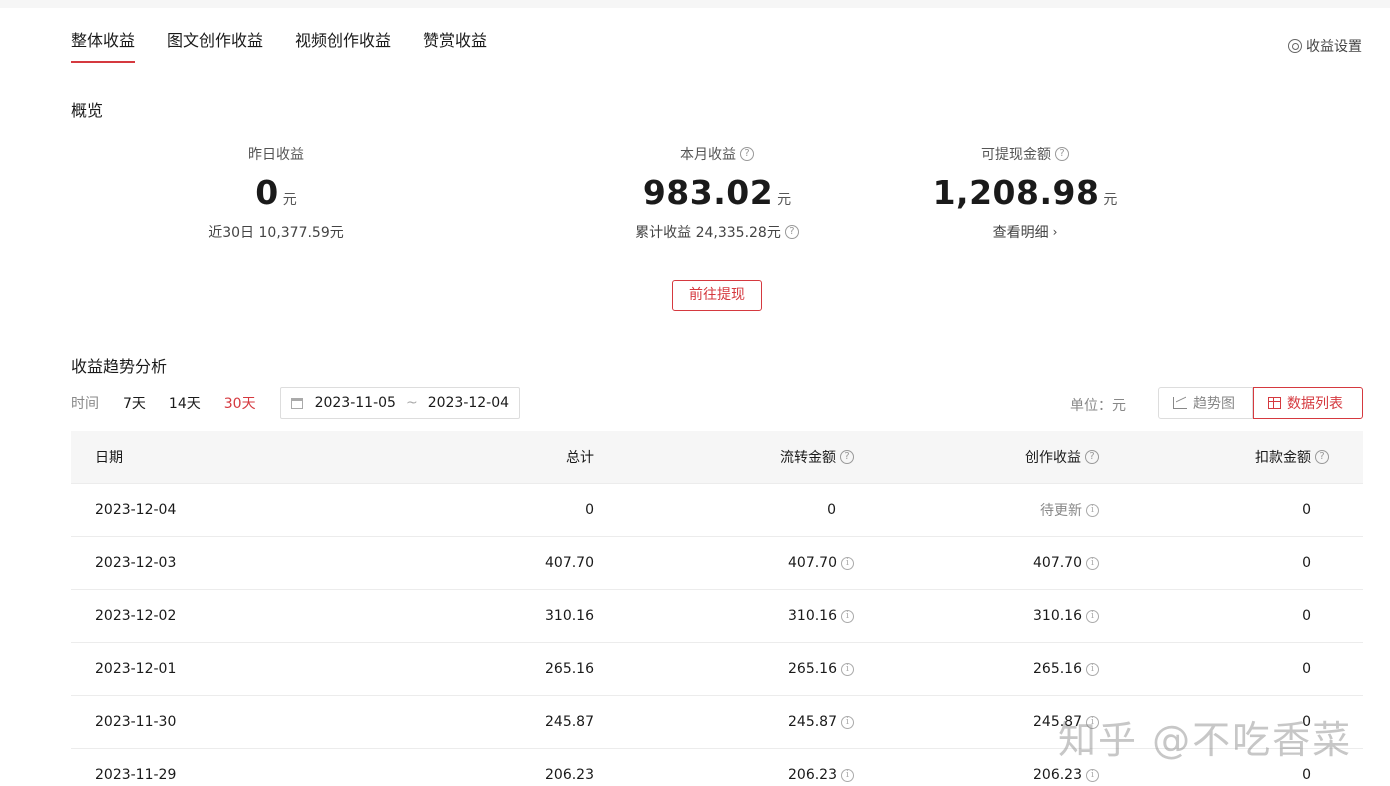 The width and height of the screenshot is (1390, 786). I want to click on tab-overall-earnings: 整体收益, so click(103, 47).